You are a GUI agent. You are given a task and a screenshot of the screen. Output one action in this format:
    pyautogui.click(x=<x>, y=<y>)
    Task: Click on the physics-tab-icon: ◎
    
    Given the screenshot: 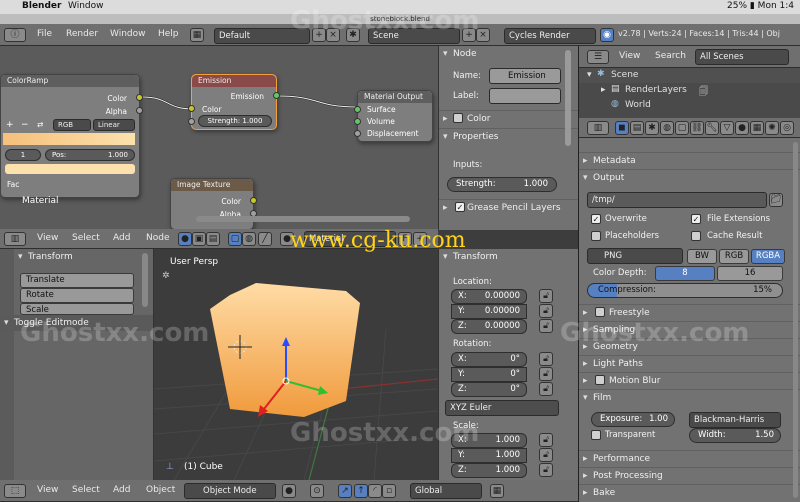 What is the action you would take?
    pyautogui.click(x=787, y=128)
    